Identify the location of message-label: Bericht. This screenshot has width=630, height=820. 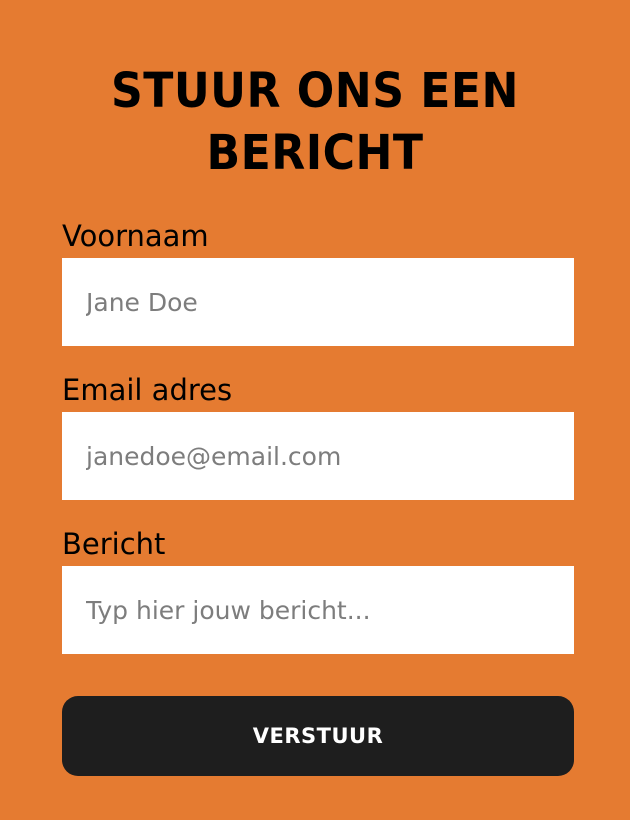
(114, 544).